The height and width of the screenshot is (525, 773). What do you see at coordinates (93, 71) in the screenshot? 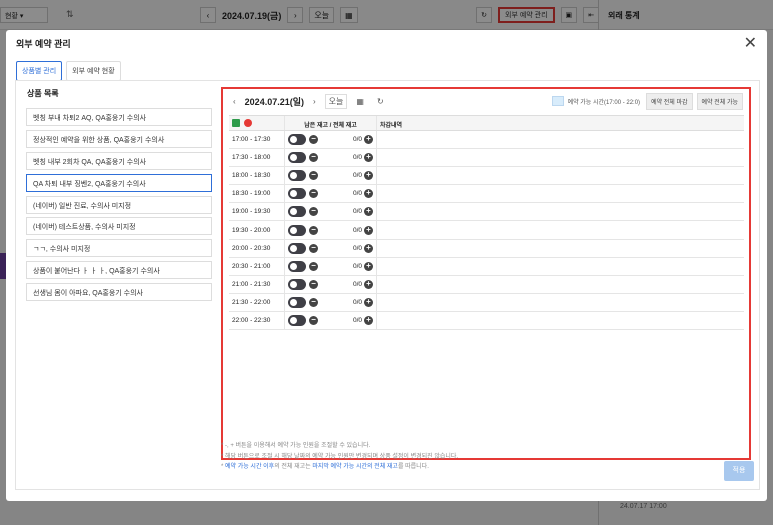
I see `tab-external-status: 외부 예약 현황` at bounding box center [93, 71].